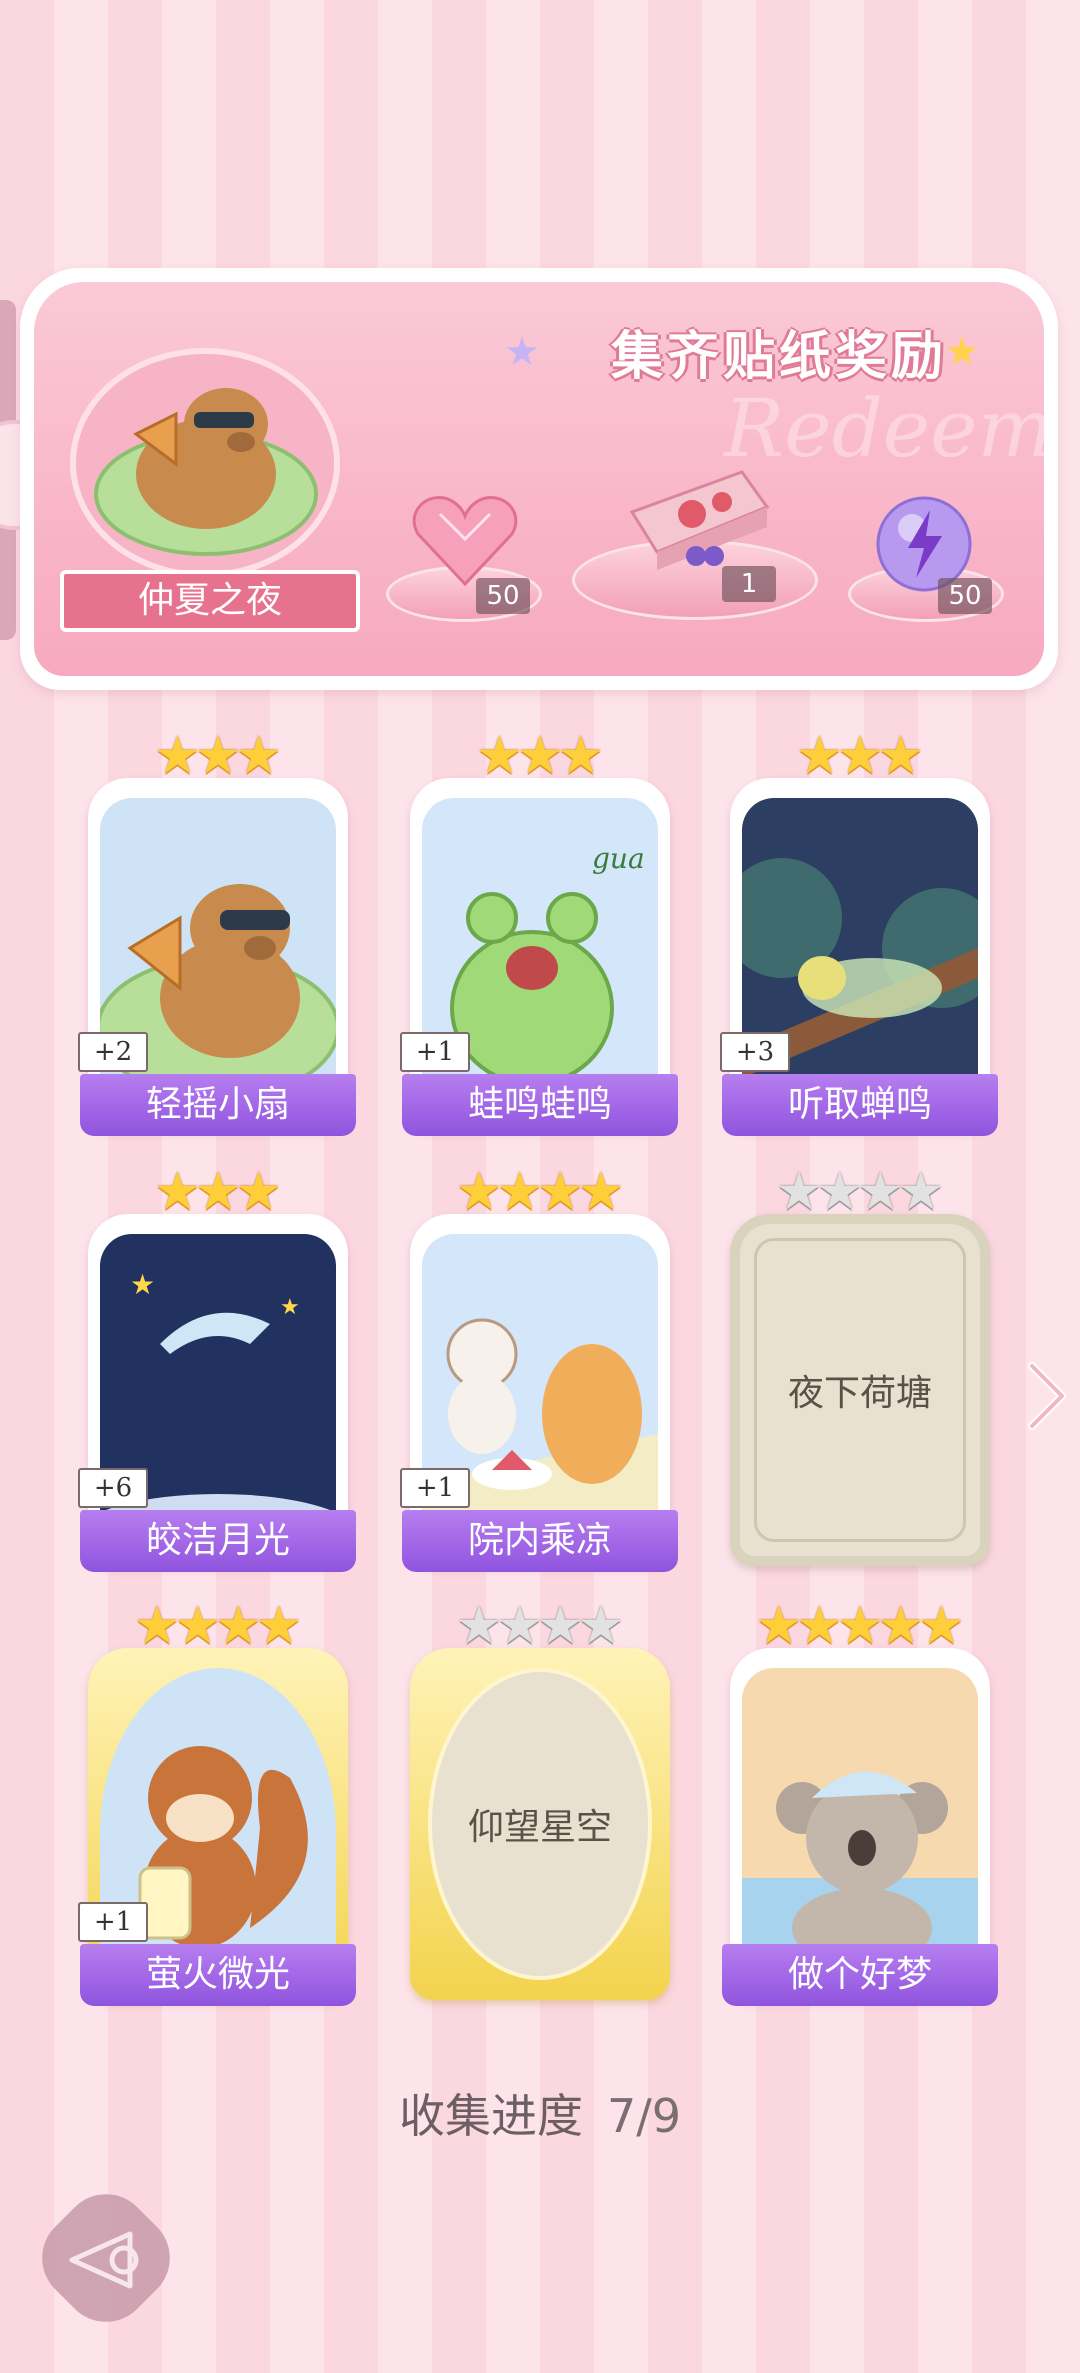  Describe the element at coordinates (113, 1052) in the screenshot. I see `bonus-badge: +2` at that location.